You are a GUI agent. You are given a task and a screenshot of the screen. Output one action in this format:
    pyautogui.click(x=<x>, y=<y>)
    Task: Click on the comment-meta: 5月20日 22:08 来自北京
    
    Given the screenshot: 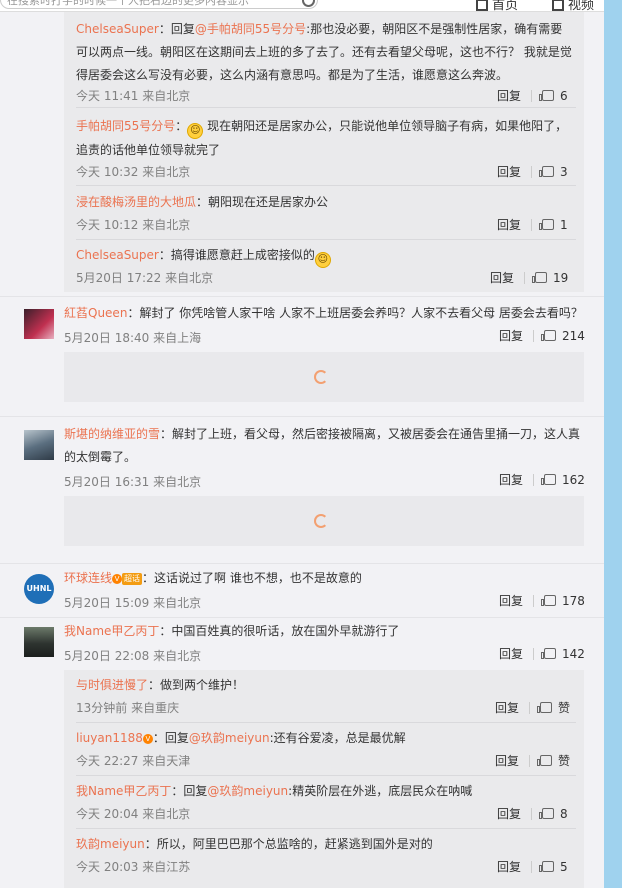 What is the action you would take?
    pyautogui.click(x=133, y=656)
    